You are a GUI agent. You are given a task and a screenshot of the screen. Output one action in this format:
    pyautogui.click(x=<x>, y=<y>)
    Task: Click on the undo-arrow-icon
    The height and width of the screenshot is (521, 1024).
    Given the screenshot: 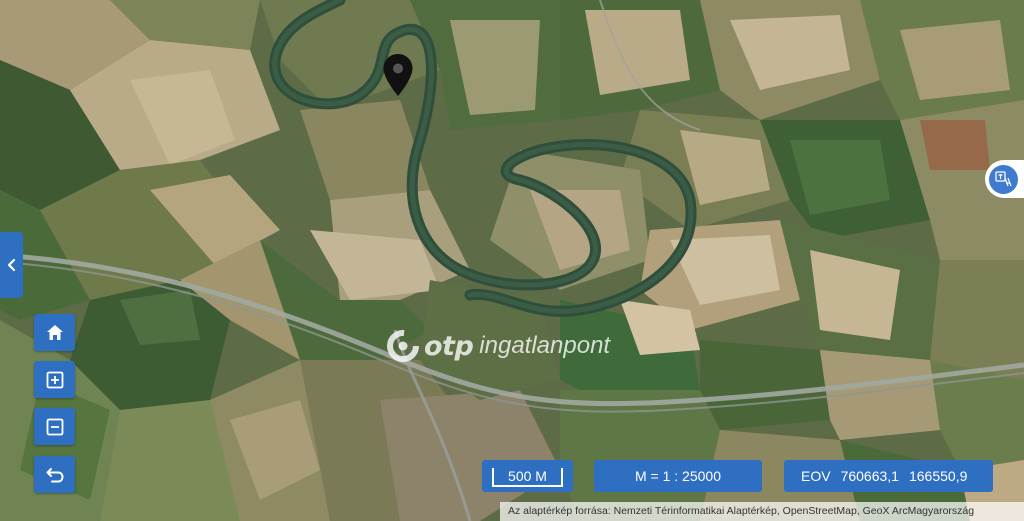 What is the action you would take?
    pyautogui.click(x=55, y=474)
    